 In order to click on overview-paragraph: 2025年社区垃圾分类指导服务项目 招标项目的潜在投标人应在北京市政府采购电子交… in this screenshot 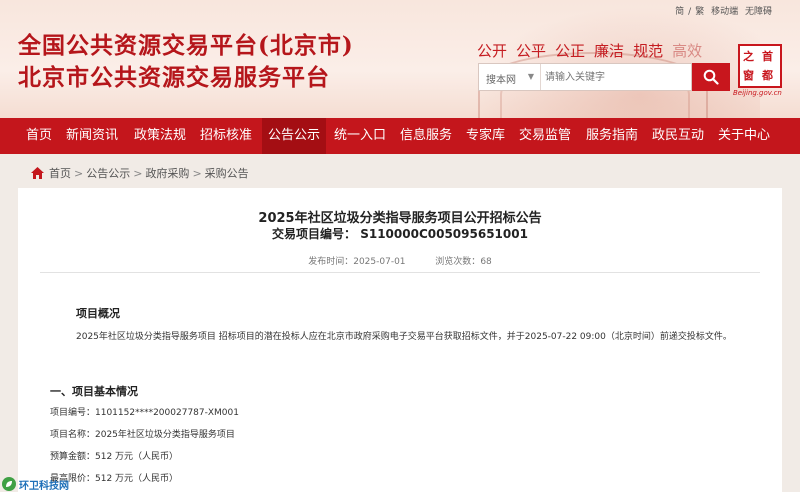, I will do `click(404, 337)`.